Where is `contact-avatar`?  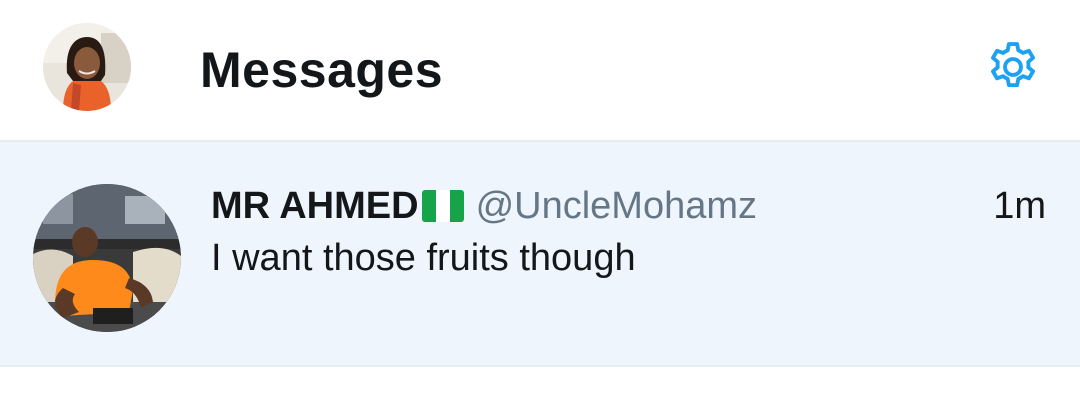 contact-avatar is located at coordinates (107, 258).